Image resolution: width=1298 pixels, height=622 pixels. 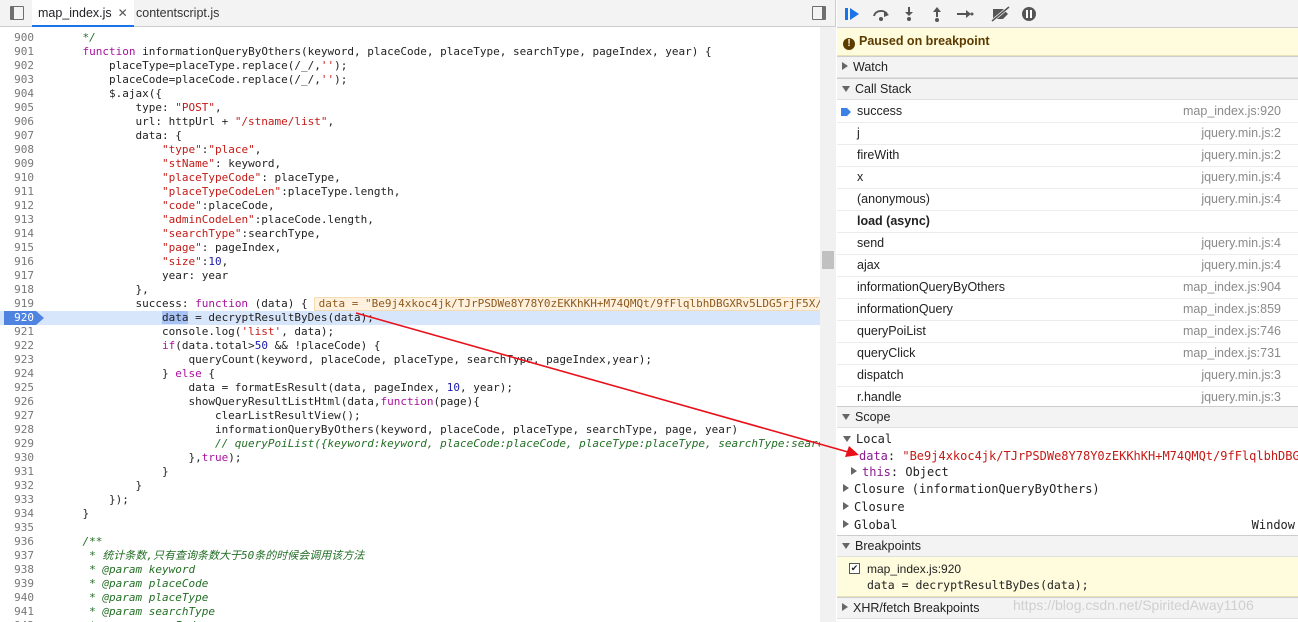 I want to click on code-line: 940 * @param placeType, so click(x=410, y=598).